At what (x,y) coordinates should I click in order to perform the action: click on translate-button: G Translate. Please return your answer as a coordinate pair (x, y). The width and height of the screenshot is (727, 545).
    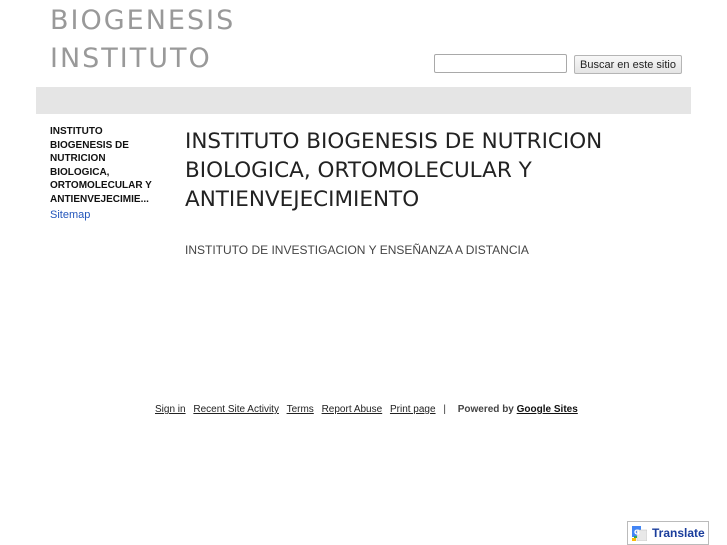
    Looking at the image, I should click on (668, 533).